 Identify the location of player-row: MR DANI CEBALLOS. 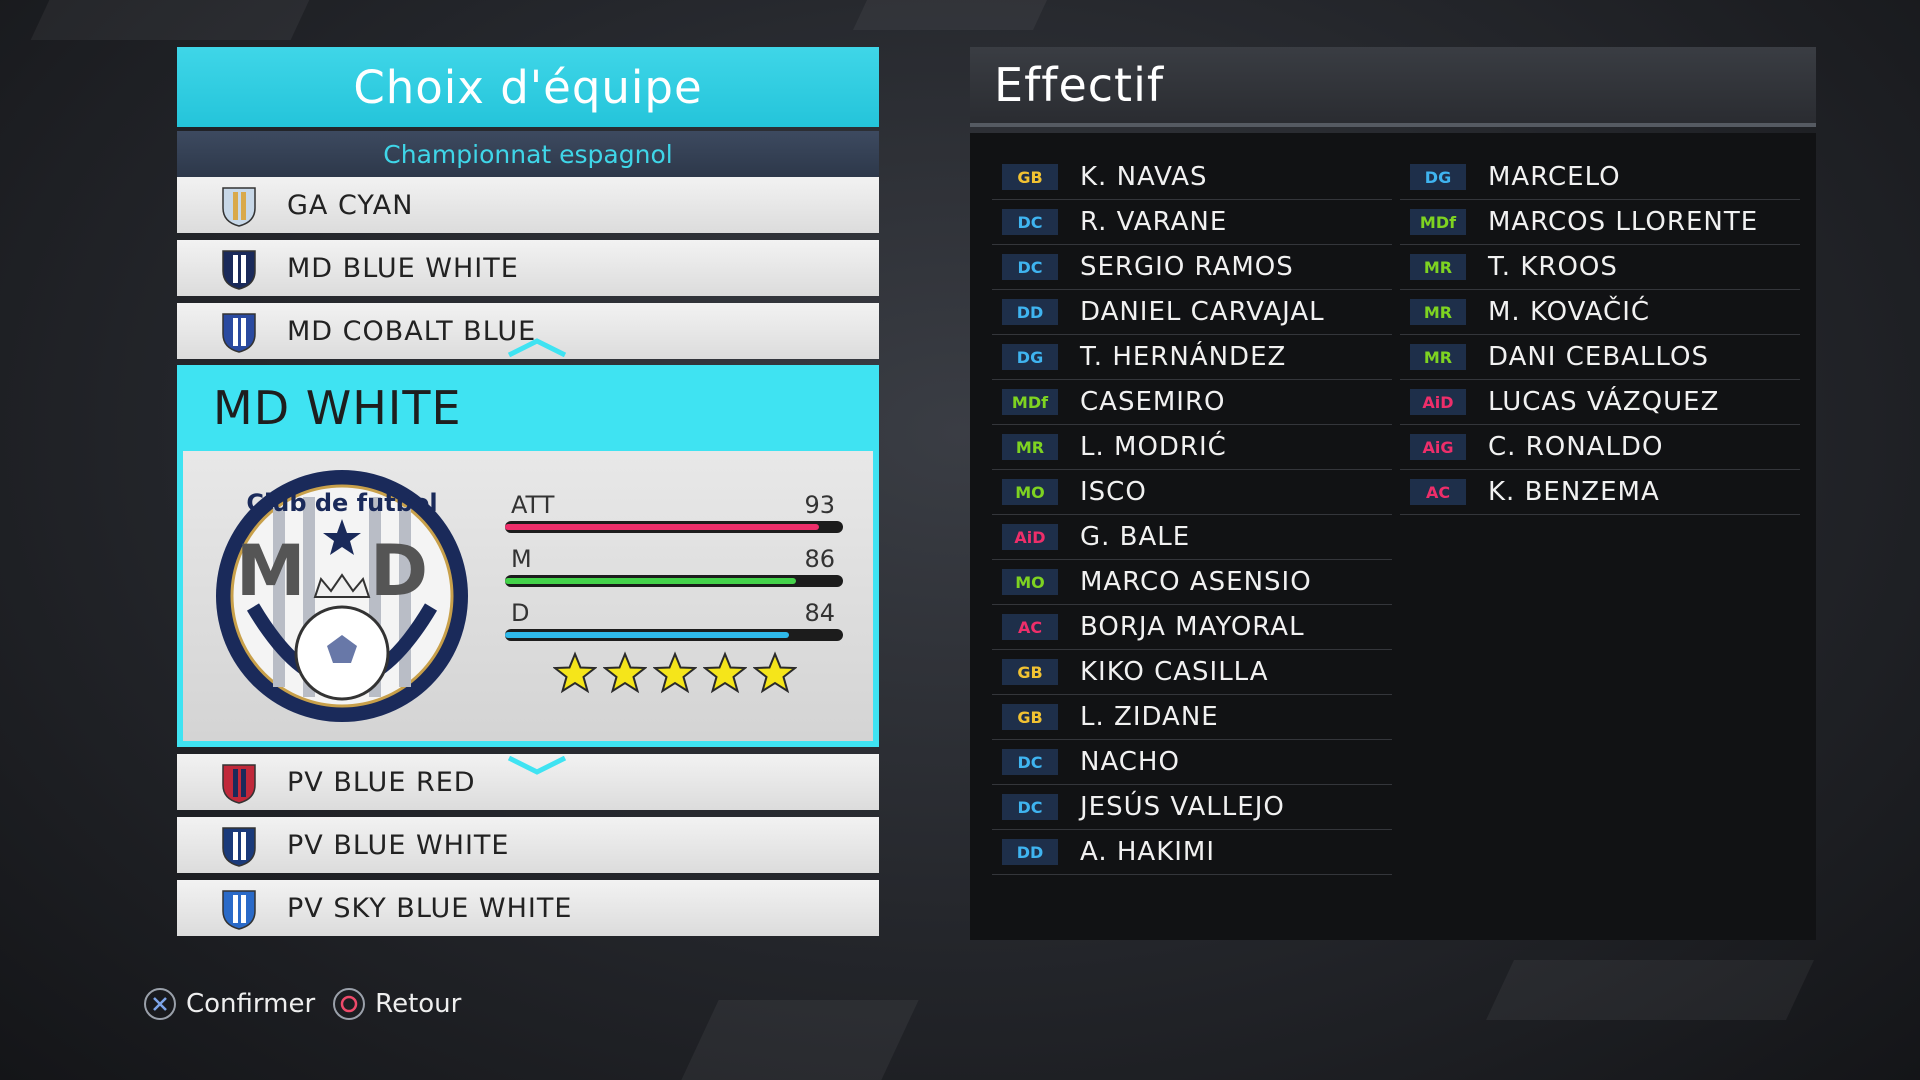
(1600, 357).